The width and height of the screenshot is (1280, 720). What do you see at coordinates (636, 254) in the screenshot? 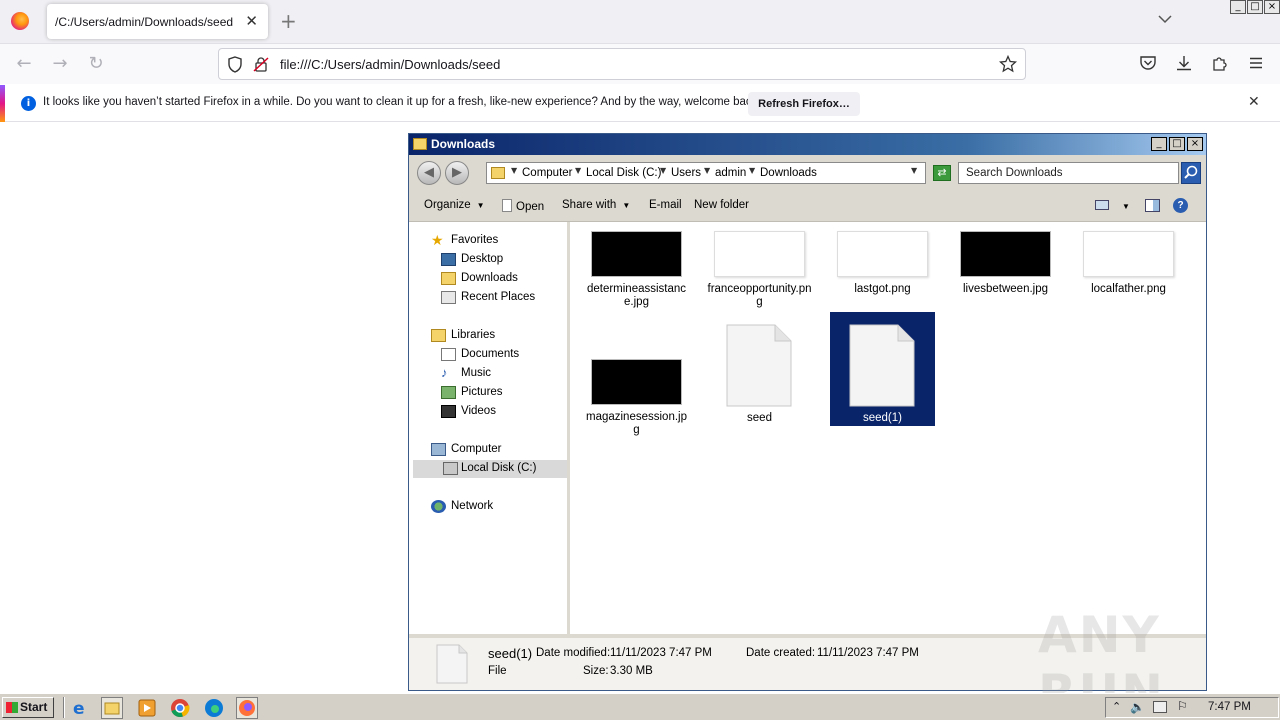
I see `image-thumbnail` at bounding box center [636, 254].